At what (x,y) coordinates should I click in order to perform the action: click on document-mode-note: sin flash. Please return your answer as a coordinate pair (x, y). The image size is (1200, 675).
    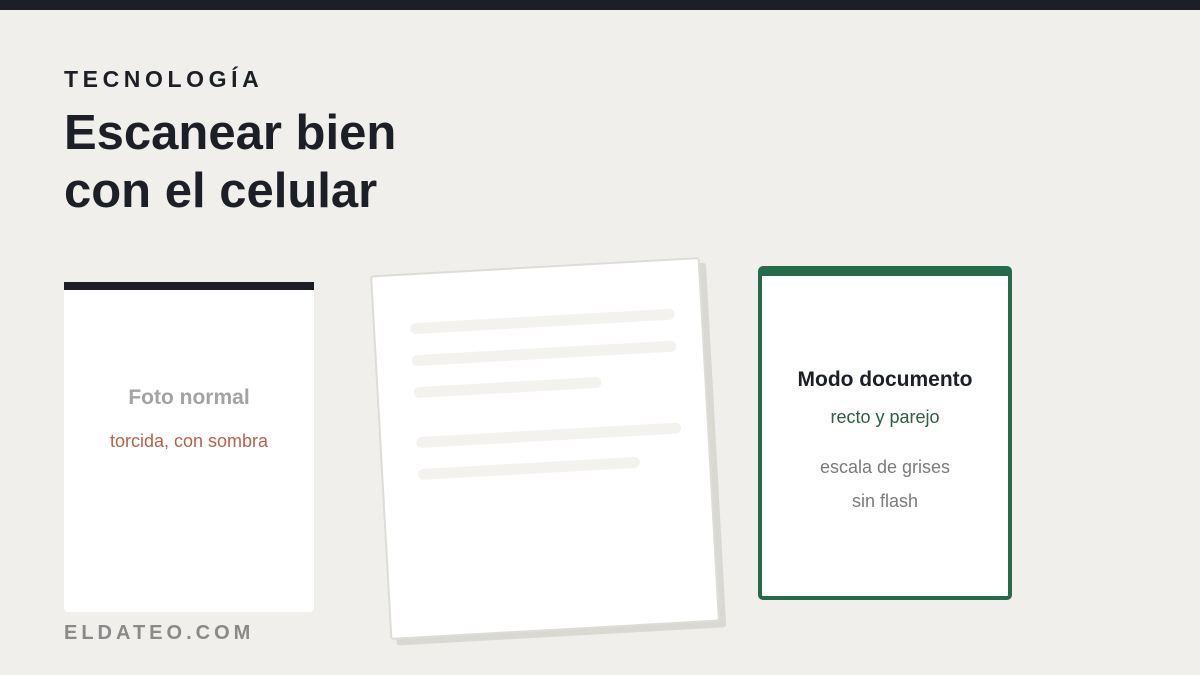
    Looking at the image, I should click on (885, 501).